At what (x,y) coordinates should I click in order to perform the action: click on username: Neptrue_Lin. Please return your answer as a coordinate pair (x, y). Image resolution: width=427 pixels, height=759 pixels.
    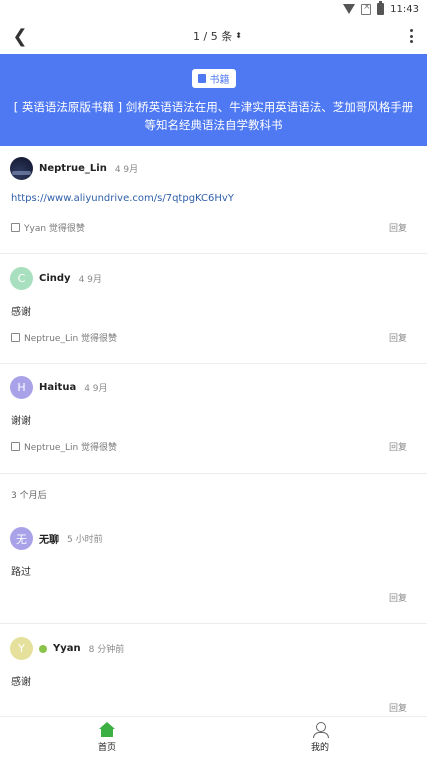
    Looking at the image, I should click on (73, 168).